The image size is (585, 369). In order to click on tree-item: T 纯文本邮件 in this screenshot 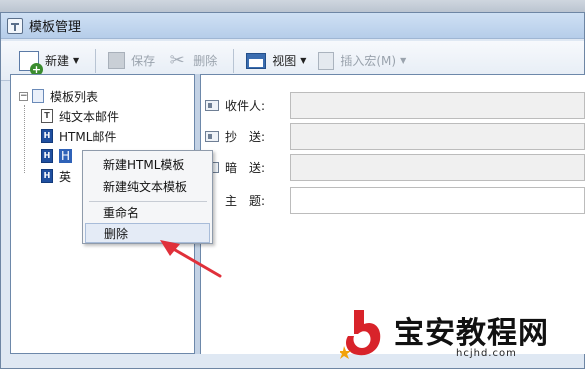, I will do `click(80, 116)`.